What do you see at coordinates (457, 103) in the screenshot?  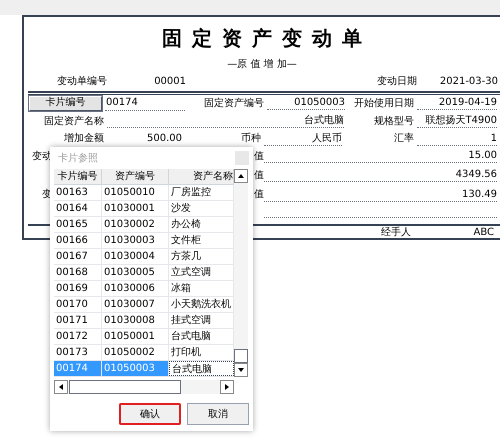 I see `field-value: 2019-04-19` at bounding box center [457, 103].